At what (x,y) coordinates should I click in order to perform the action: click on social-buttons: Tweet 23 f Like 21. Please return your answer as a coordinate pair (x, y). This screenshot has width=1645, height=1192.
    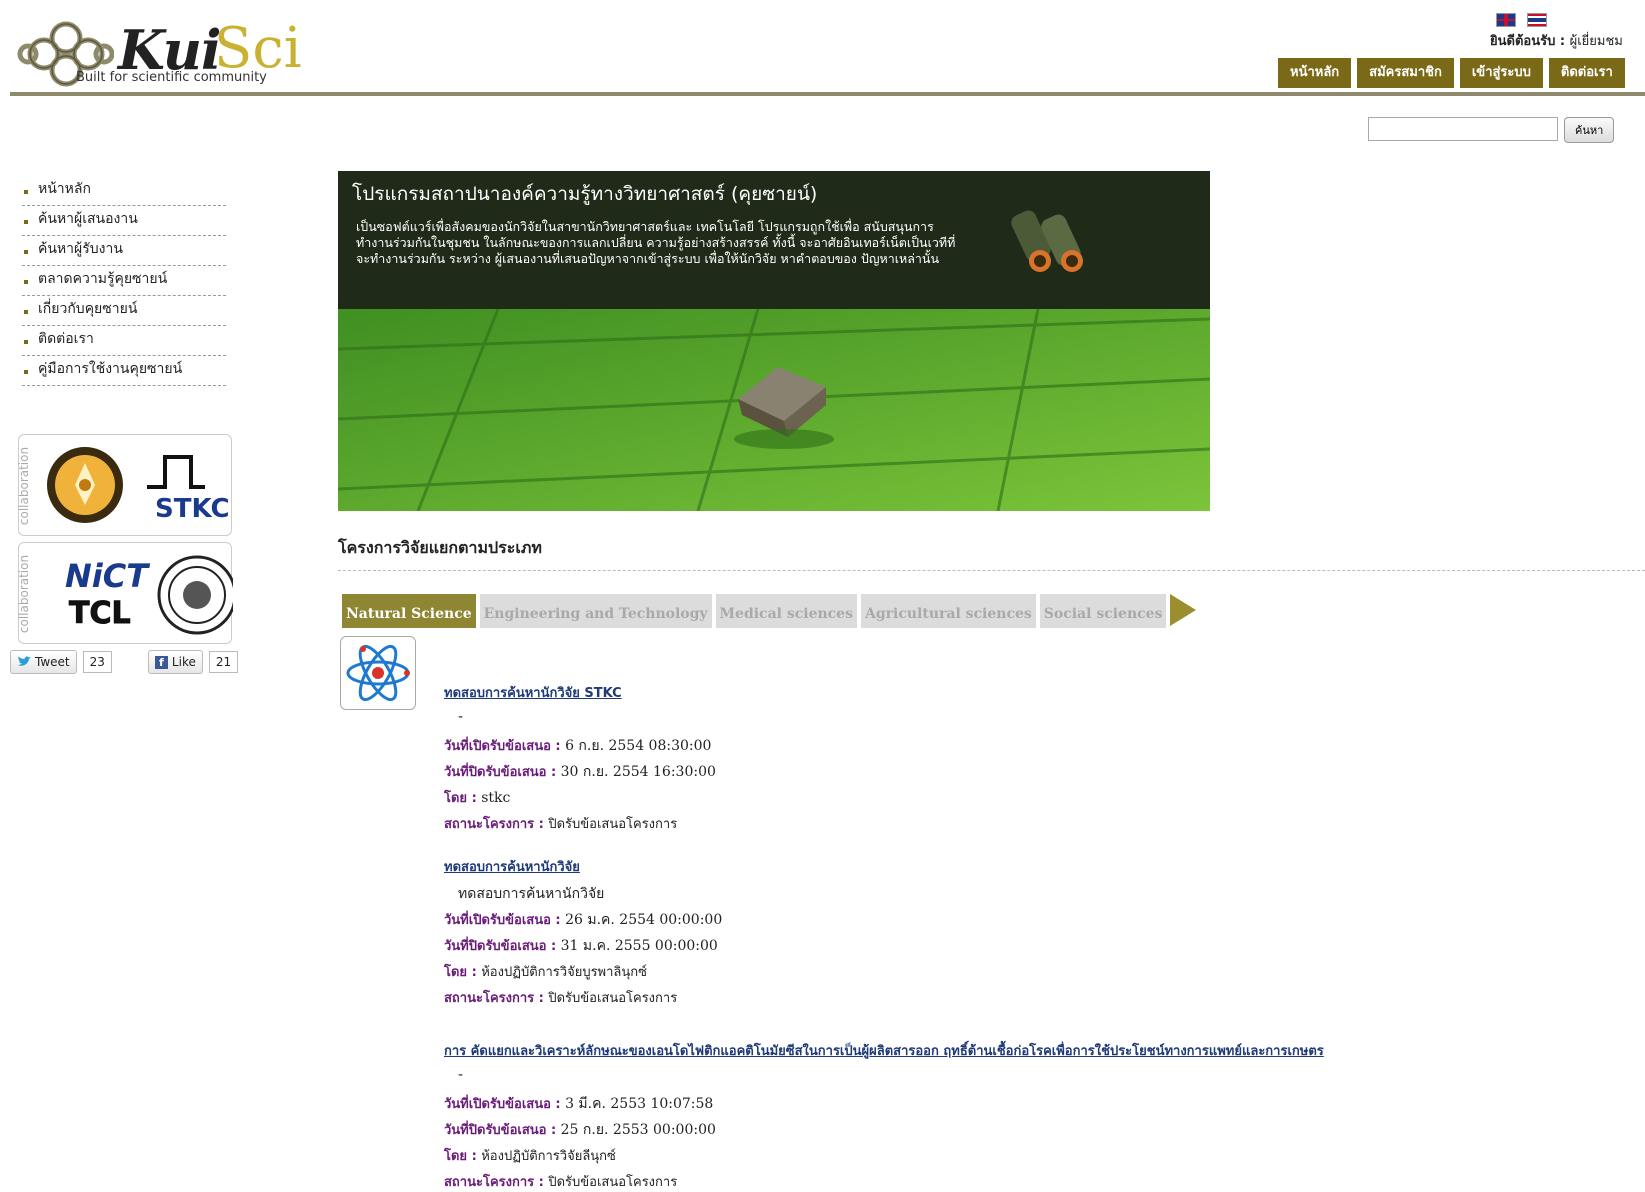
    Looking at the image, I should click on (124, 662).